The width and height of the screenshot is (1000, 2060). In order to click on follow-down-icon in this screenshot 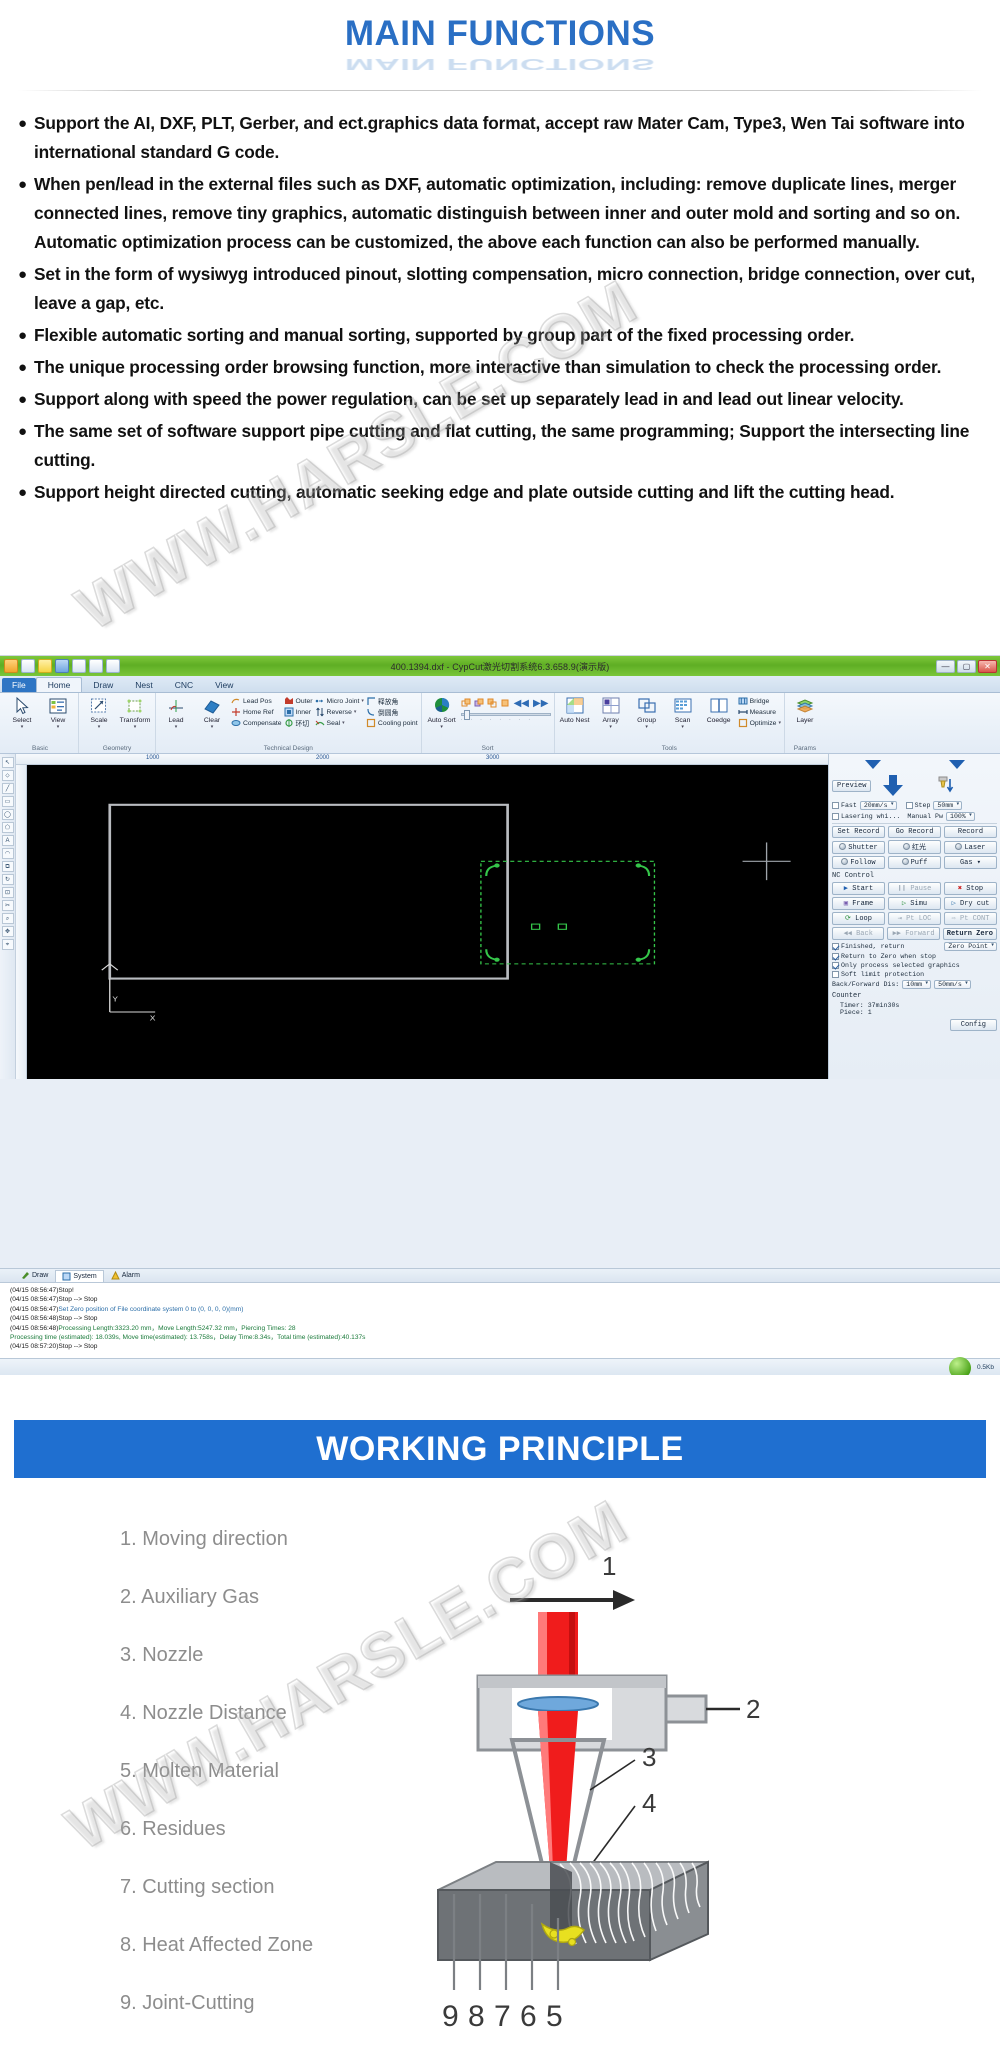, I will do `click(945, 786)`.